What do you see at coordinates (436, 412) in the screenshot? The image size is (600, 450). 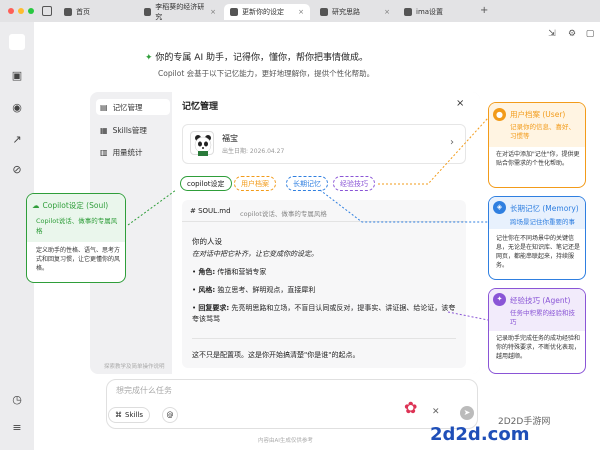 I see `model-icon: ✕` at bounding box center [436, 412].